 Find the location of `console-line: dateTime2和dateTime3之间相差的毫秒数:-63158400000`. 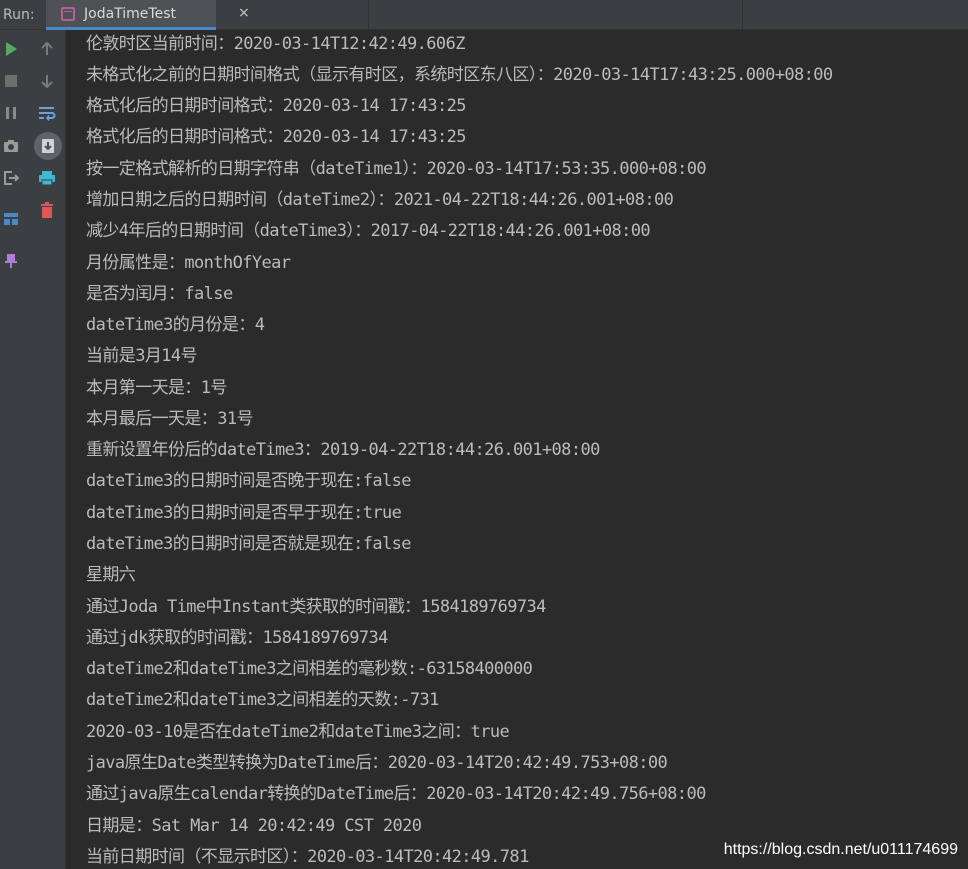

console-line: dateTime2和dateTime3之间相差的毫秒数:-63158400000 is located at coordinates (309, 669).